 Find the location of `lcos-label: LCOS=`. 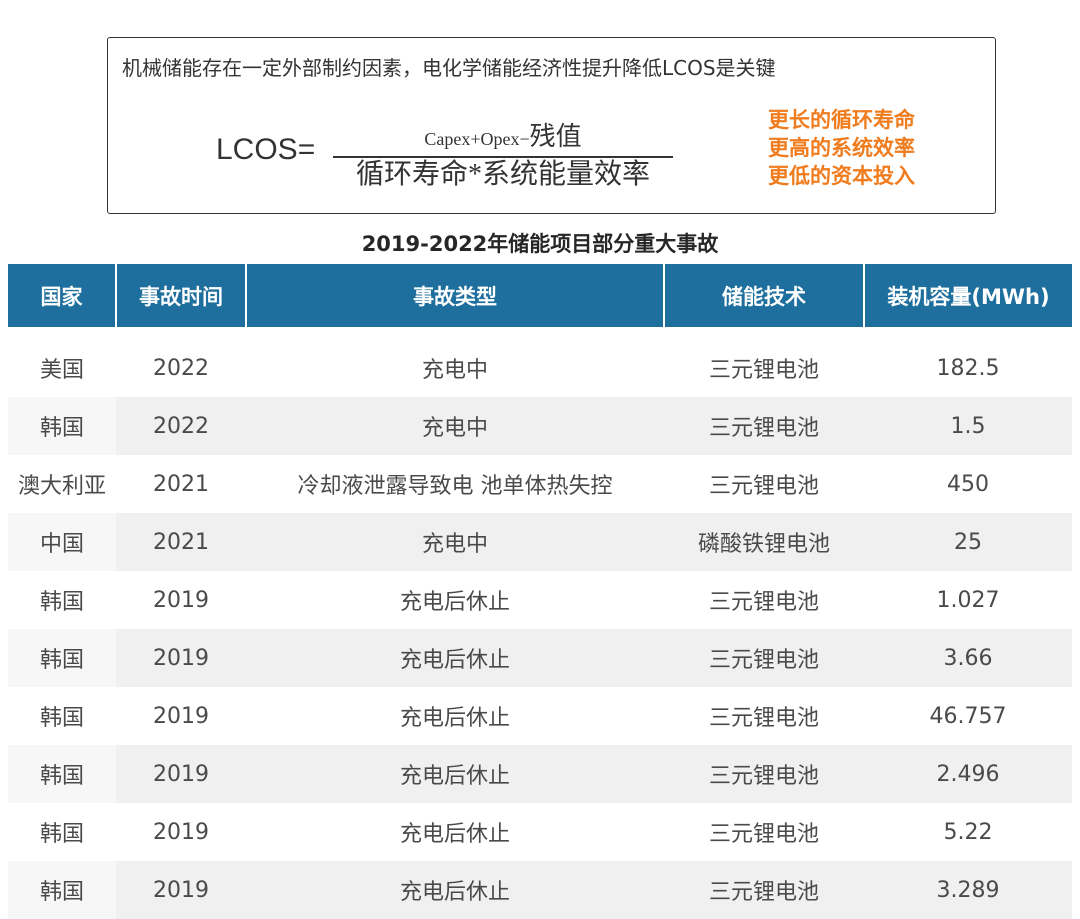

lcos-label: LCOS= is located at coordinates (266, 149).